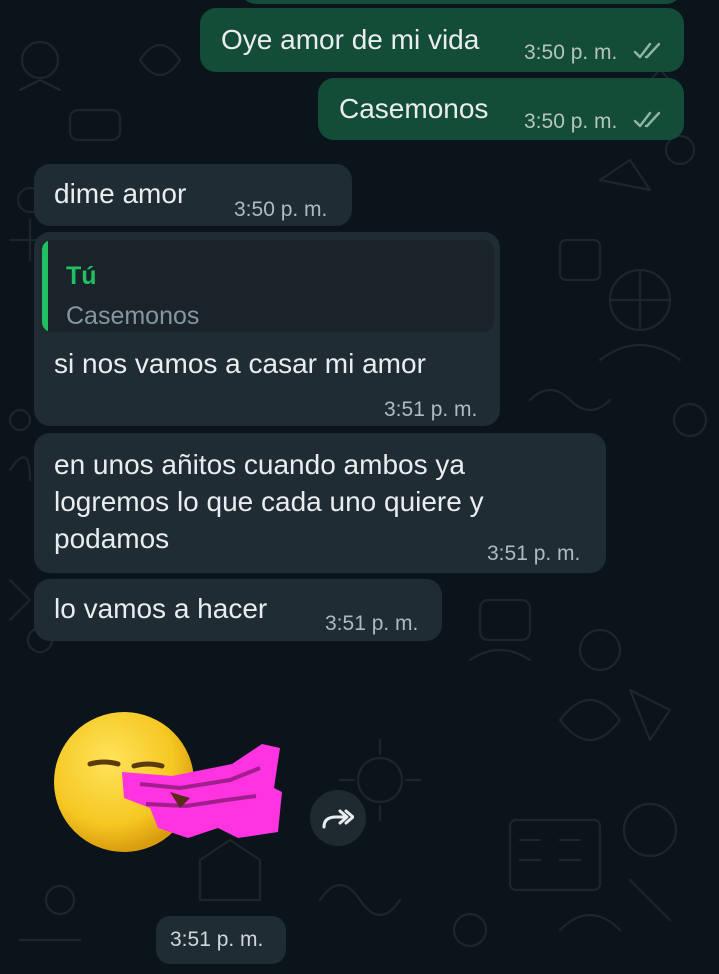 Image resolution: width=719 pixels, height=974 pixels. What do you see at coordinates (120, 193) in the screenshot?
I see `message-text: dime amor` at bounding box center [120, 193].